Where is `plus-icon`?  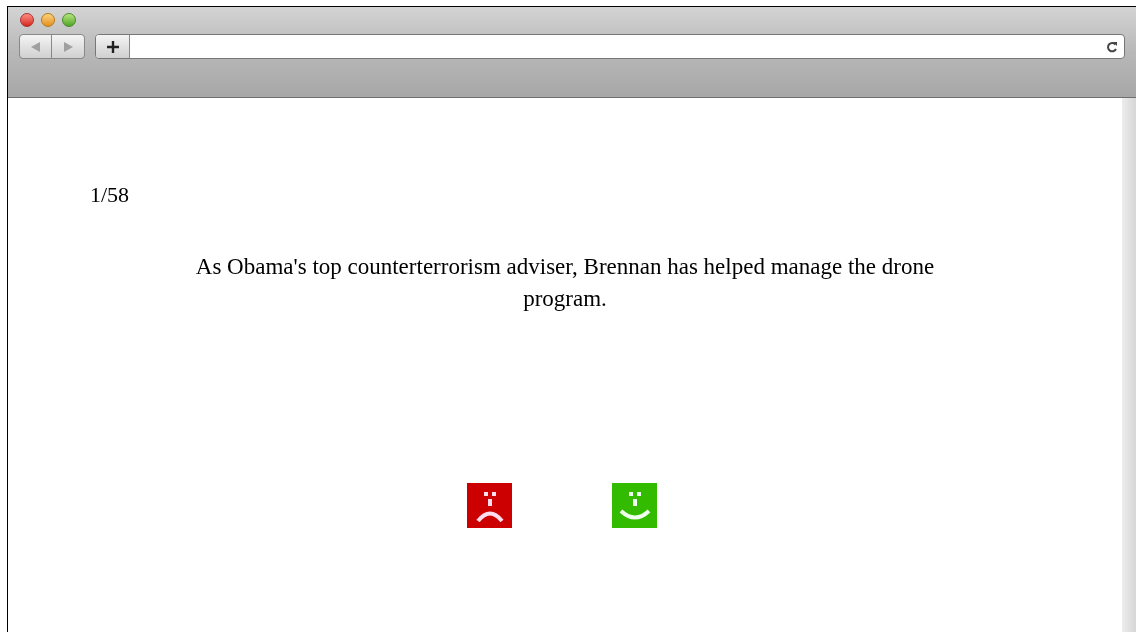
plus-icon is located at coordinates (112, 46).